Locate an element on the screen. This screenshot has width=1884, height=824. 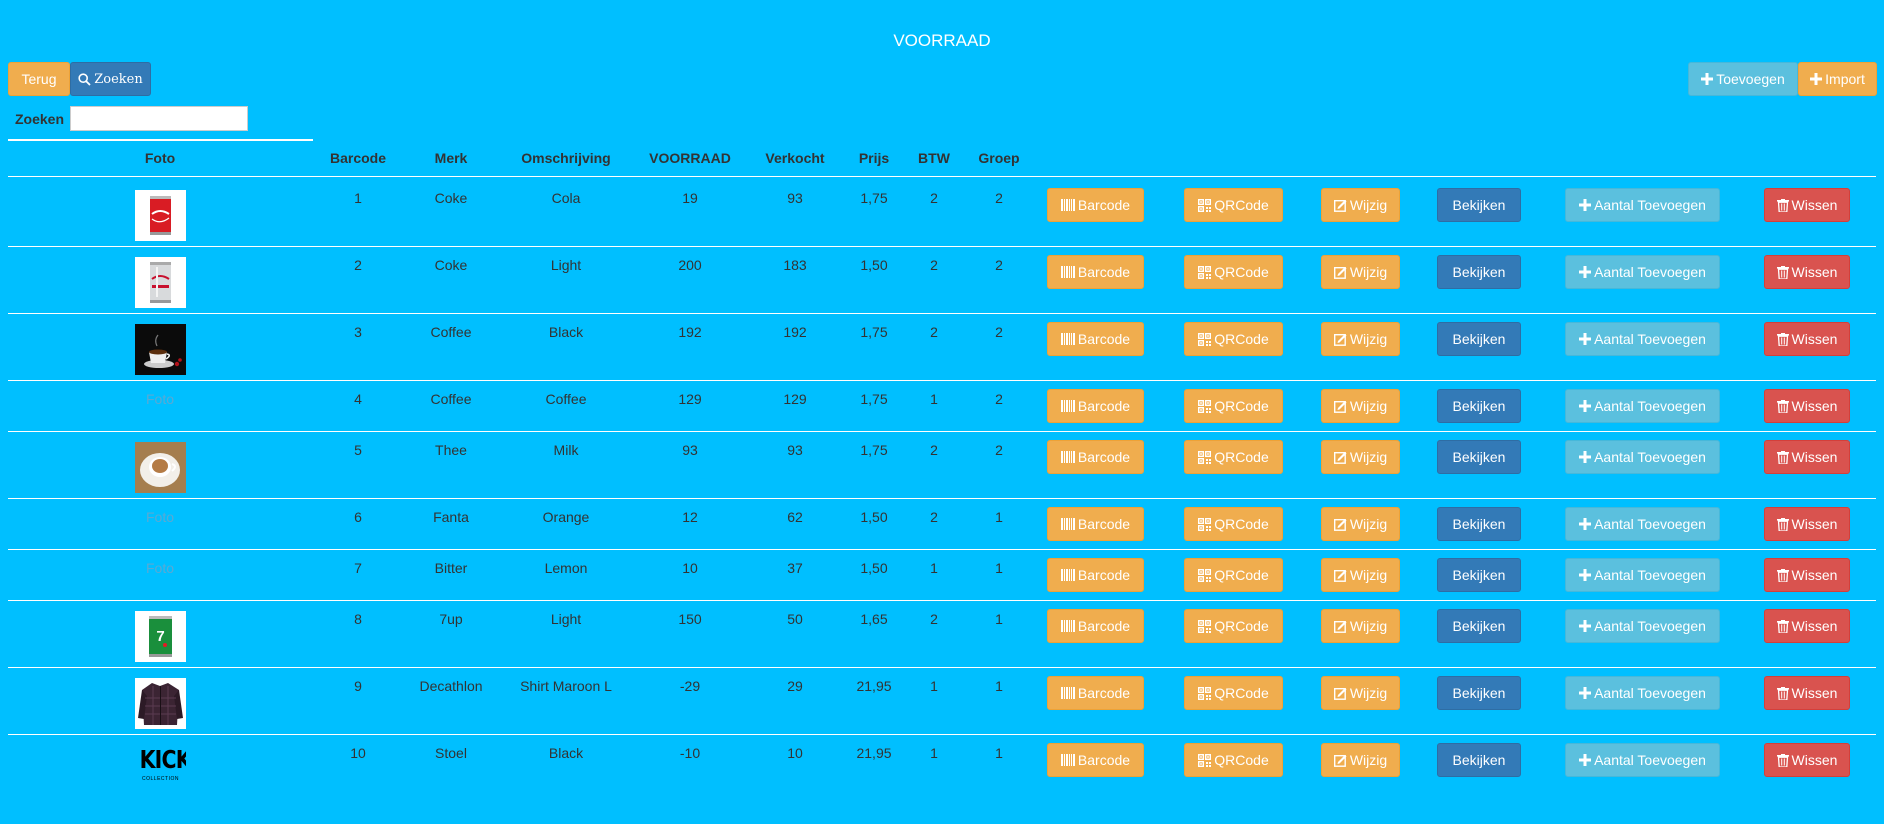
add-button: Toevoegen is located at coordinates (1743, 79).